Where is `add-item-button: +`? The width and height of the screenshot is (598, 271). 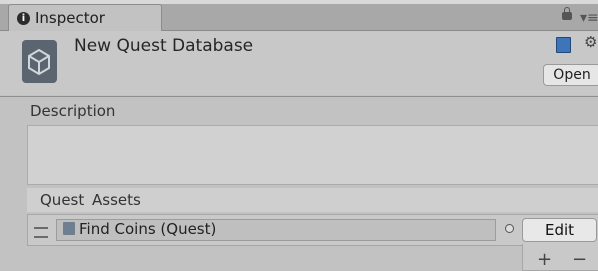 add-item-button: + is located at coordinates (544, 259).